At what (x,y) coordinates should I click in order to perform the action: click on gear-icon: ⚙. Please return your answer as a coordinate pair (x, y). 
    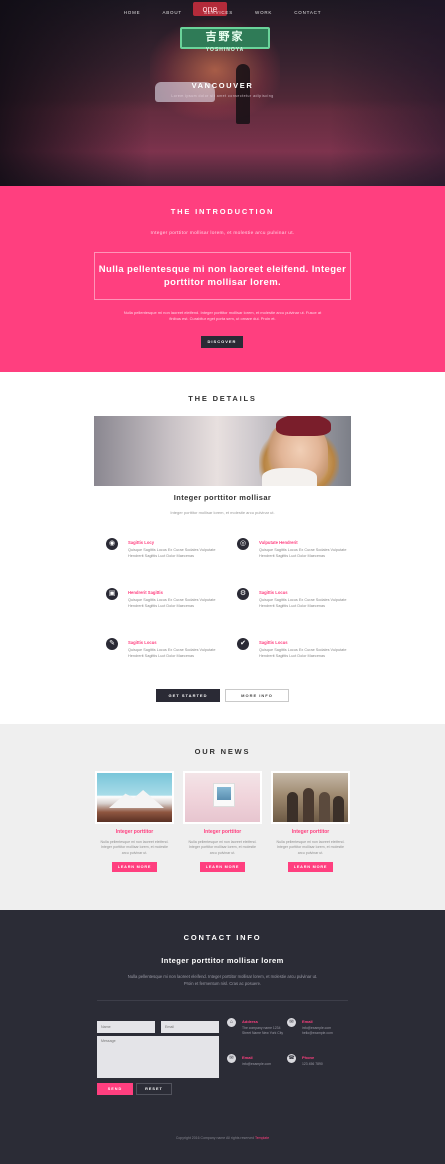
    Looking at the image, I should click on (243, 594).